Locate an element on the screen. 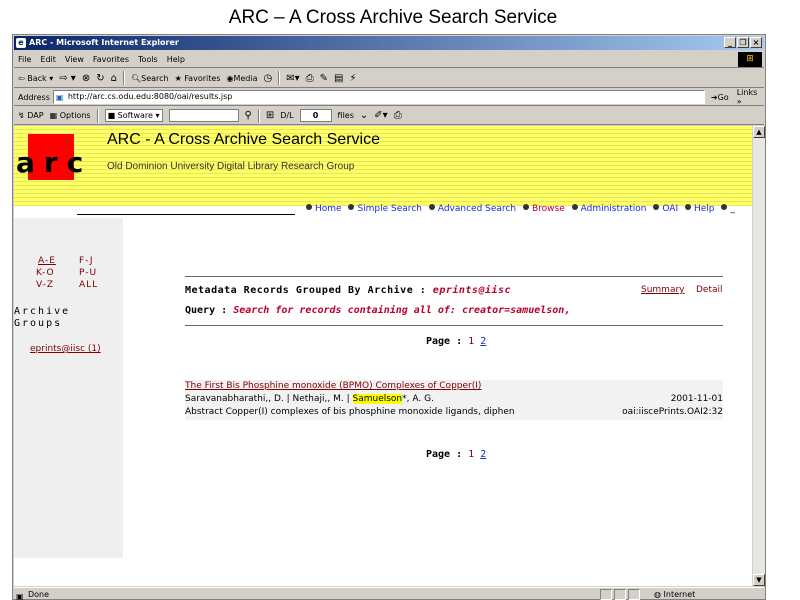 The height and width of the screenshot is (600, 800). minimize-button: _ is located at coordinates (730, 42).